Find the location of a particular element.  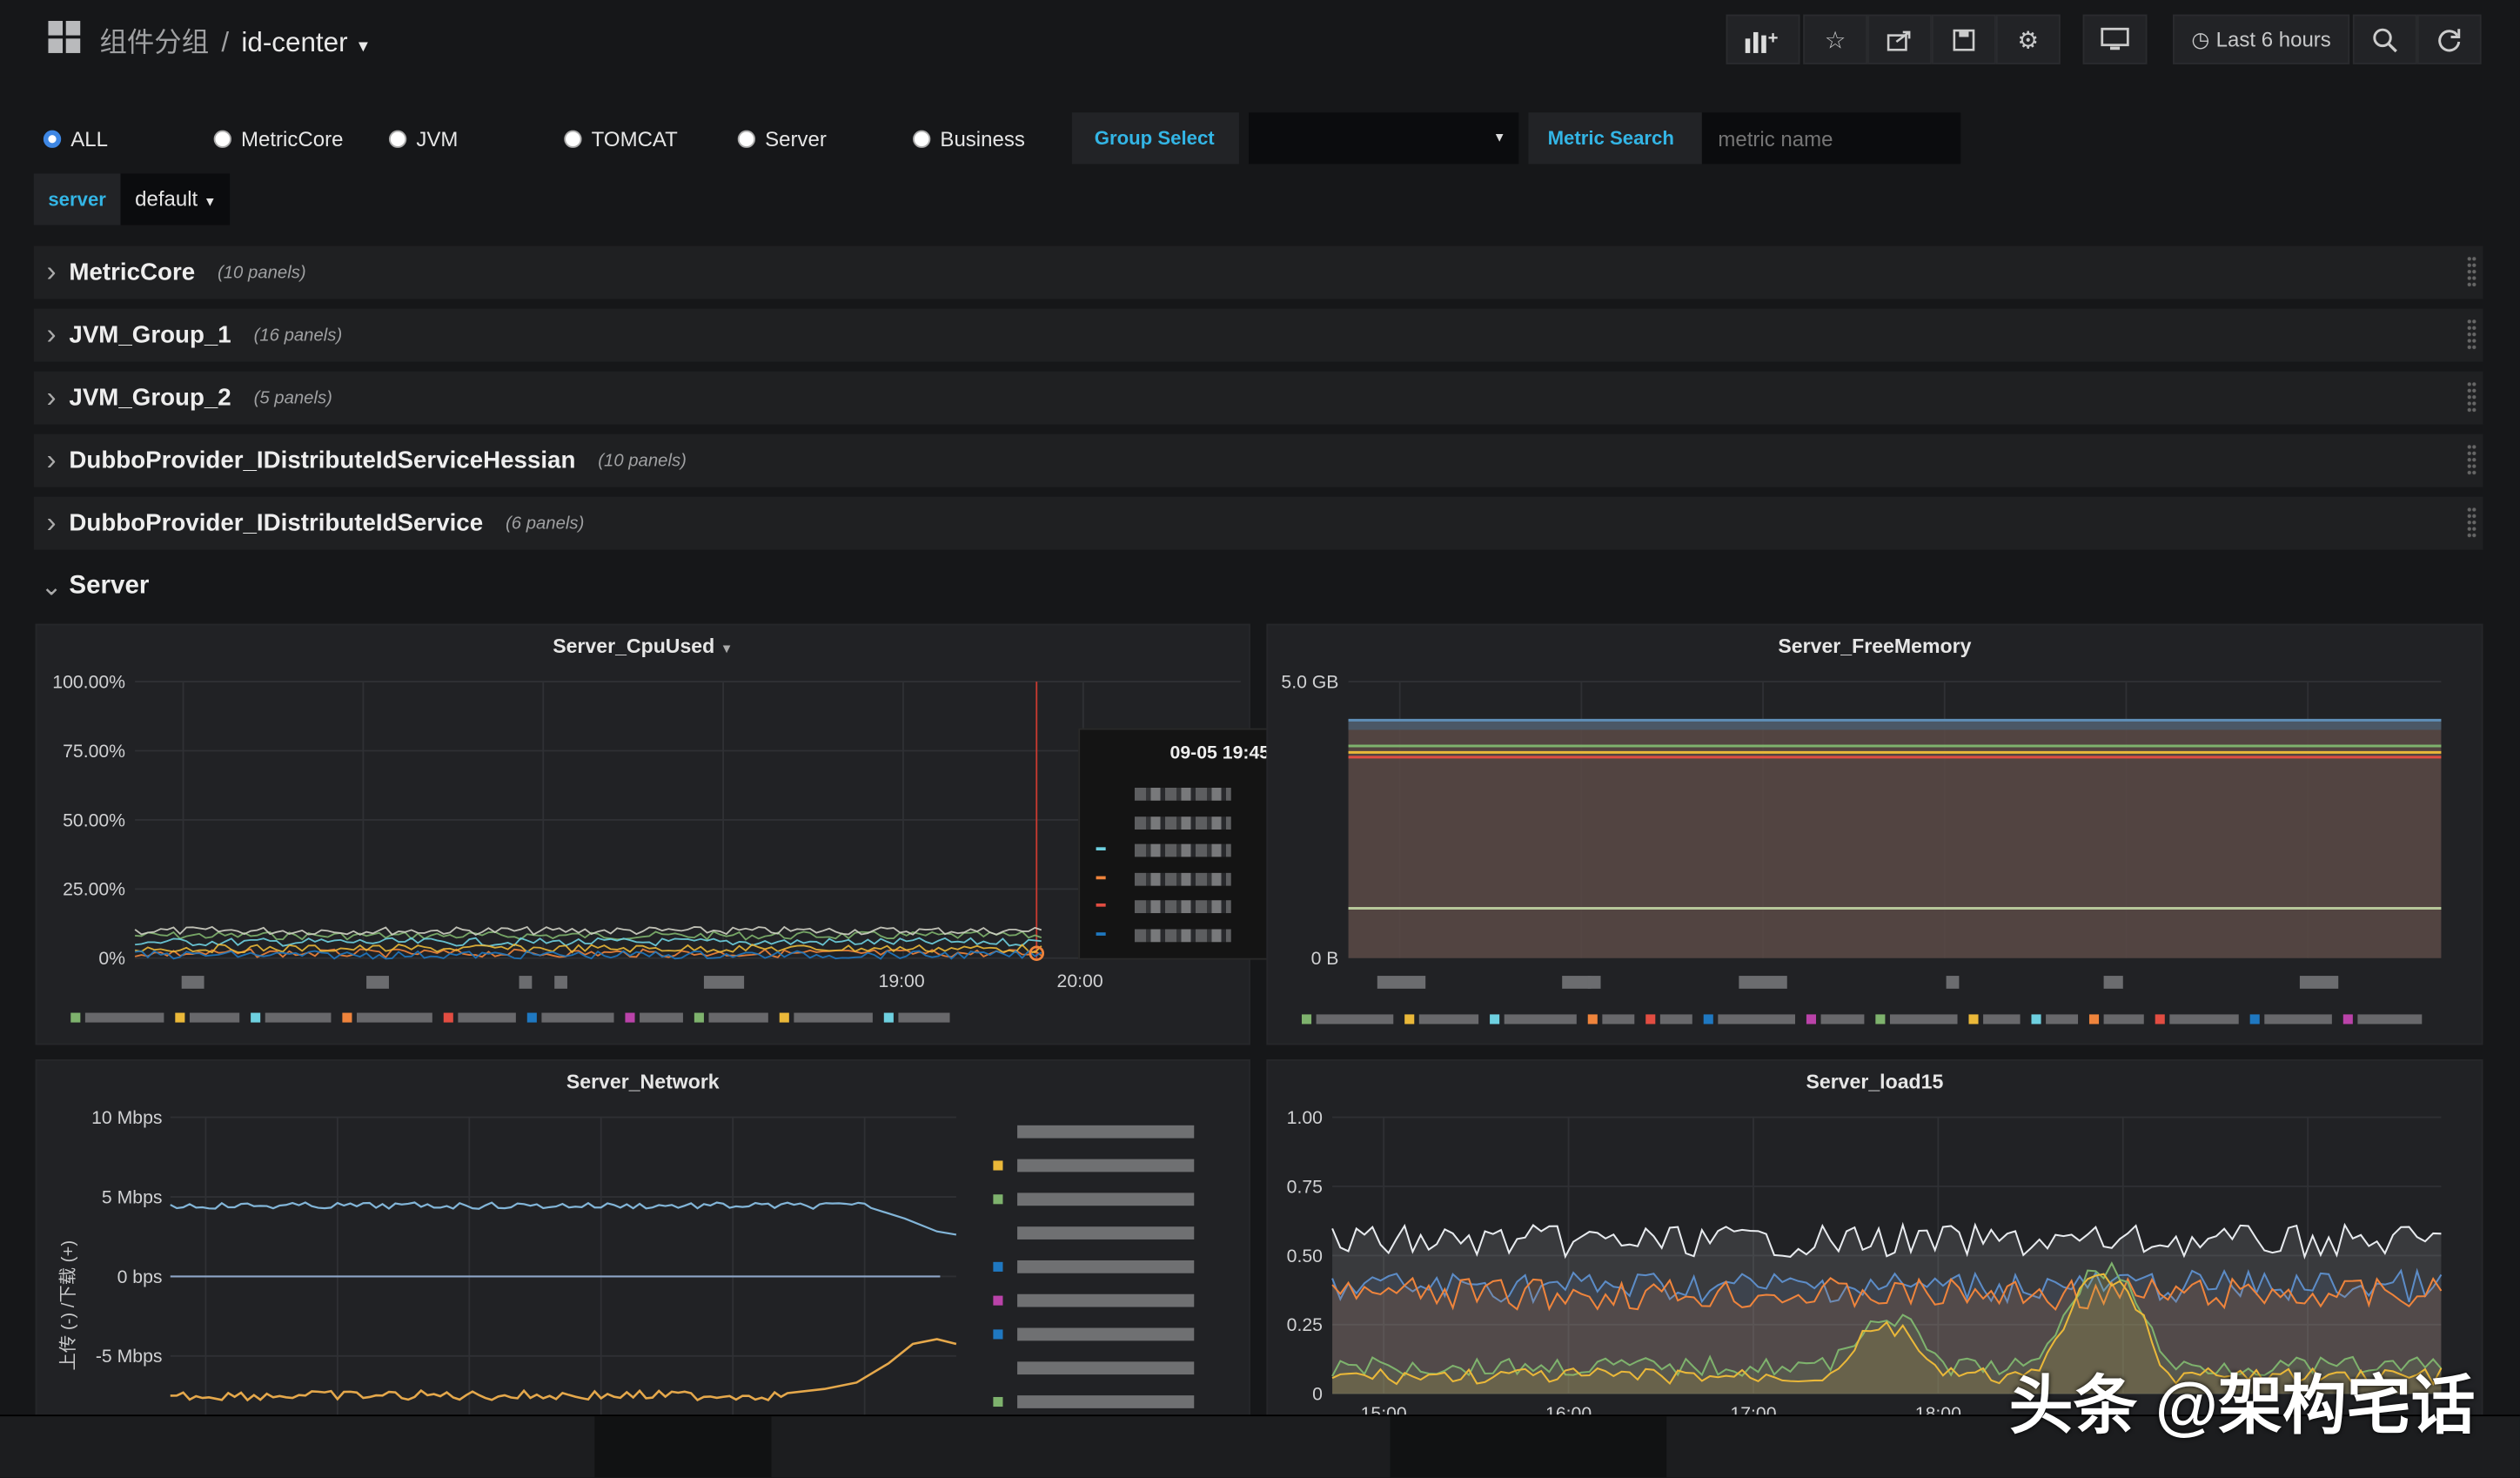

refresh-button is located at coordinates (2449, 39).